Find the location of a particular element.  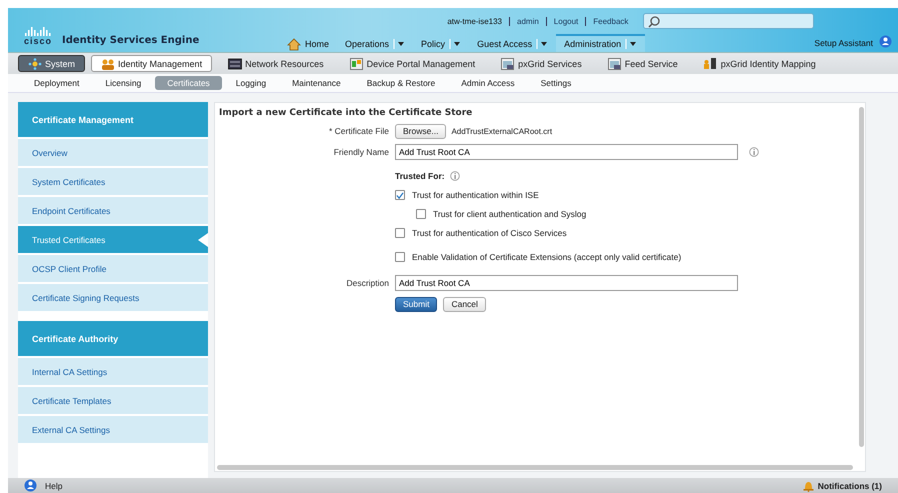

host-name: atw-tme-ise133 is located at coordinates (474, 21).